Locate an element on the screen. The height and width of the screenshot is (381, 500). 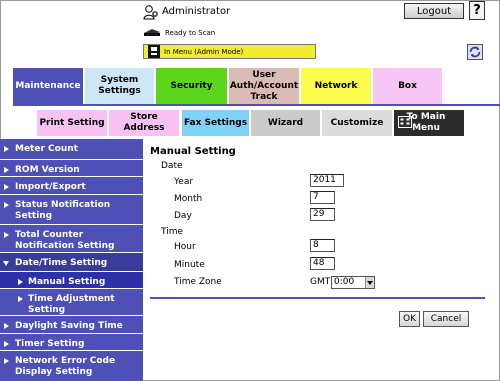
sidebar-item-label: ROM Version is located at coordinates (47, 170).